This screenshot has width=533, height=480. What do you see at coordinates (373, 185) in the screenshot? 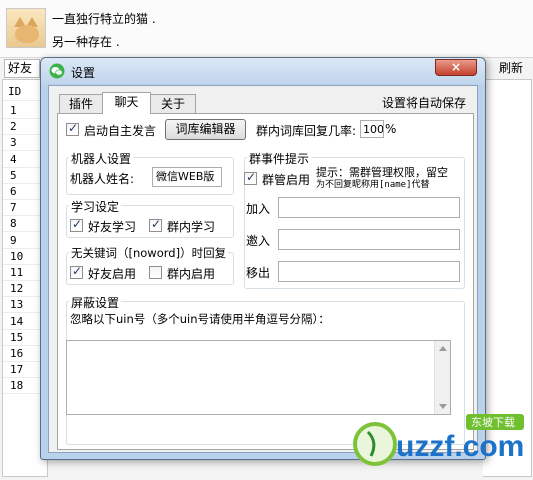
I see `hint-line-2: 为不回复昵称用[name]代替` at bounding box center [373, 185].